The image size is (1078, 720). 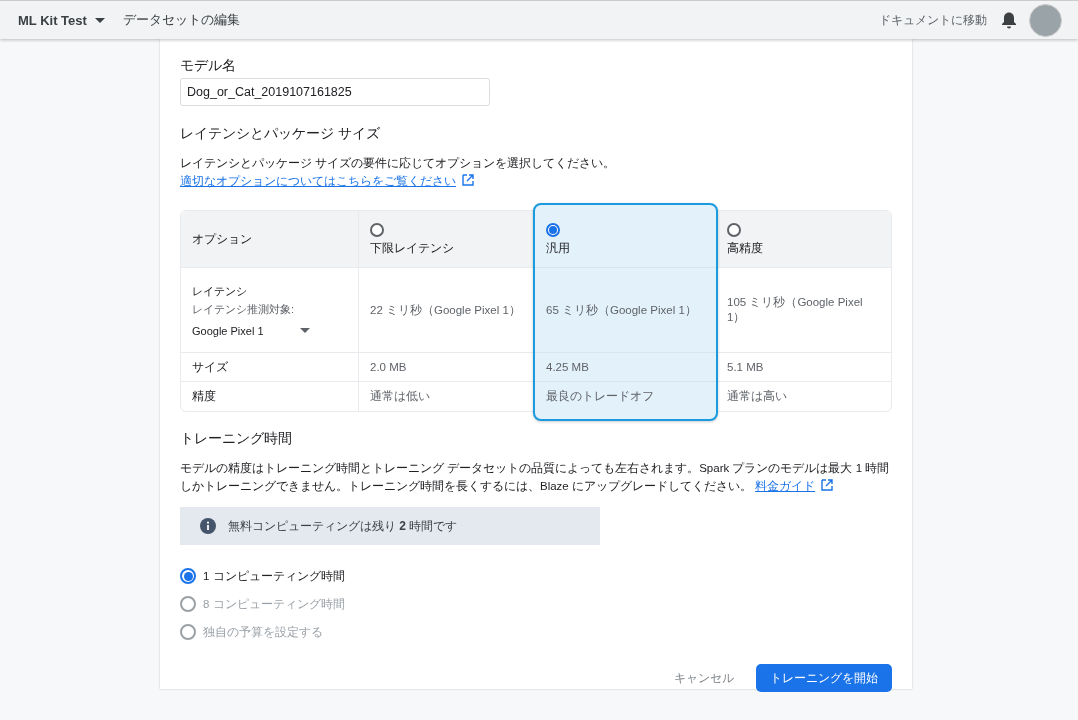 What do you see at coordinates (558, 248) in the screenshot?
I see `option-name: 汎用` at bounding box center [558, 248].